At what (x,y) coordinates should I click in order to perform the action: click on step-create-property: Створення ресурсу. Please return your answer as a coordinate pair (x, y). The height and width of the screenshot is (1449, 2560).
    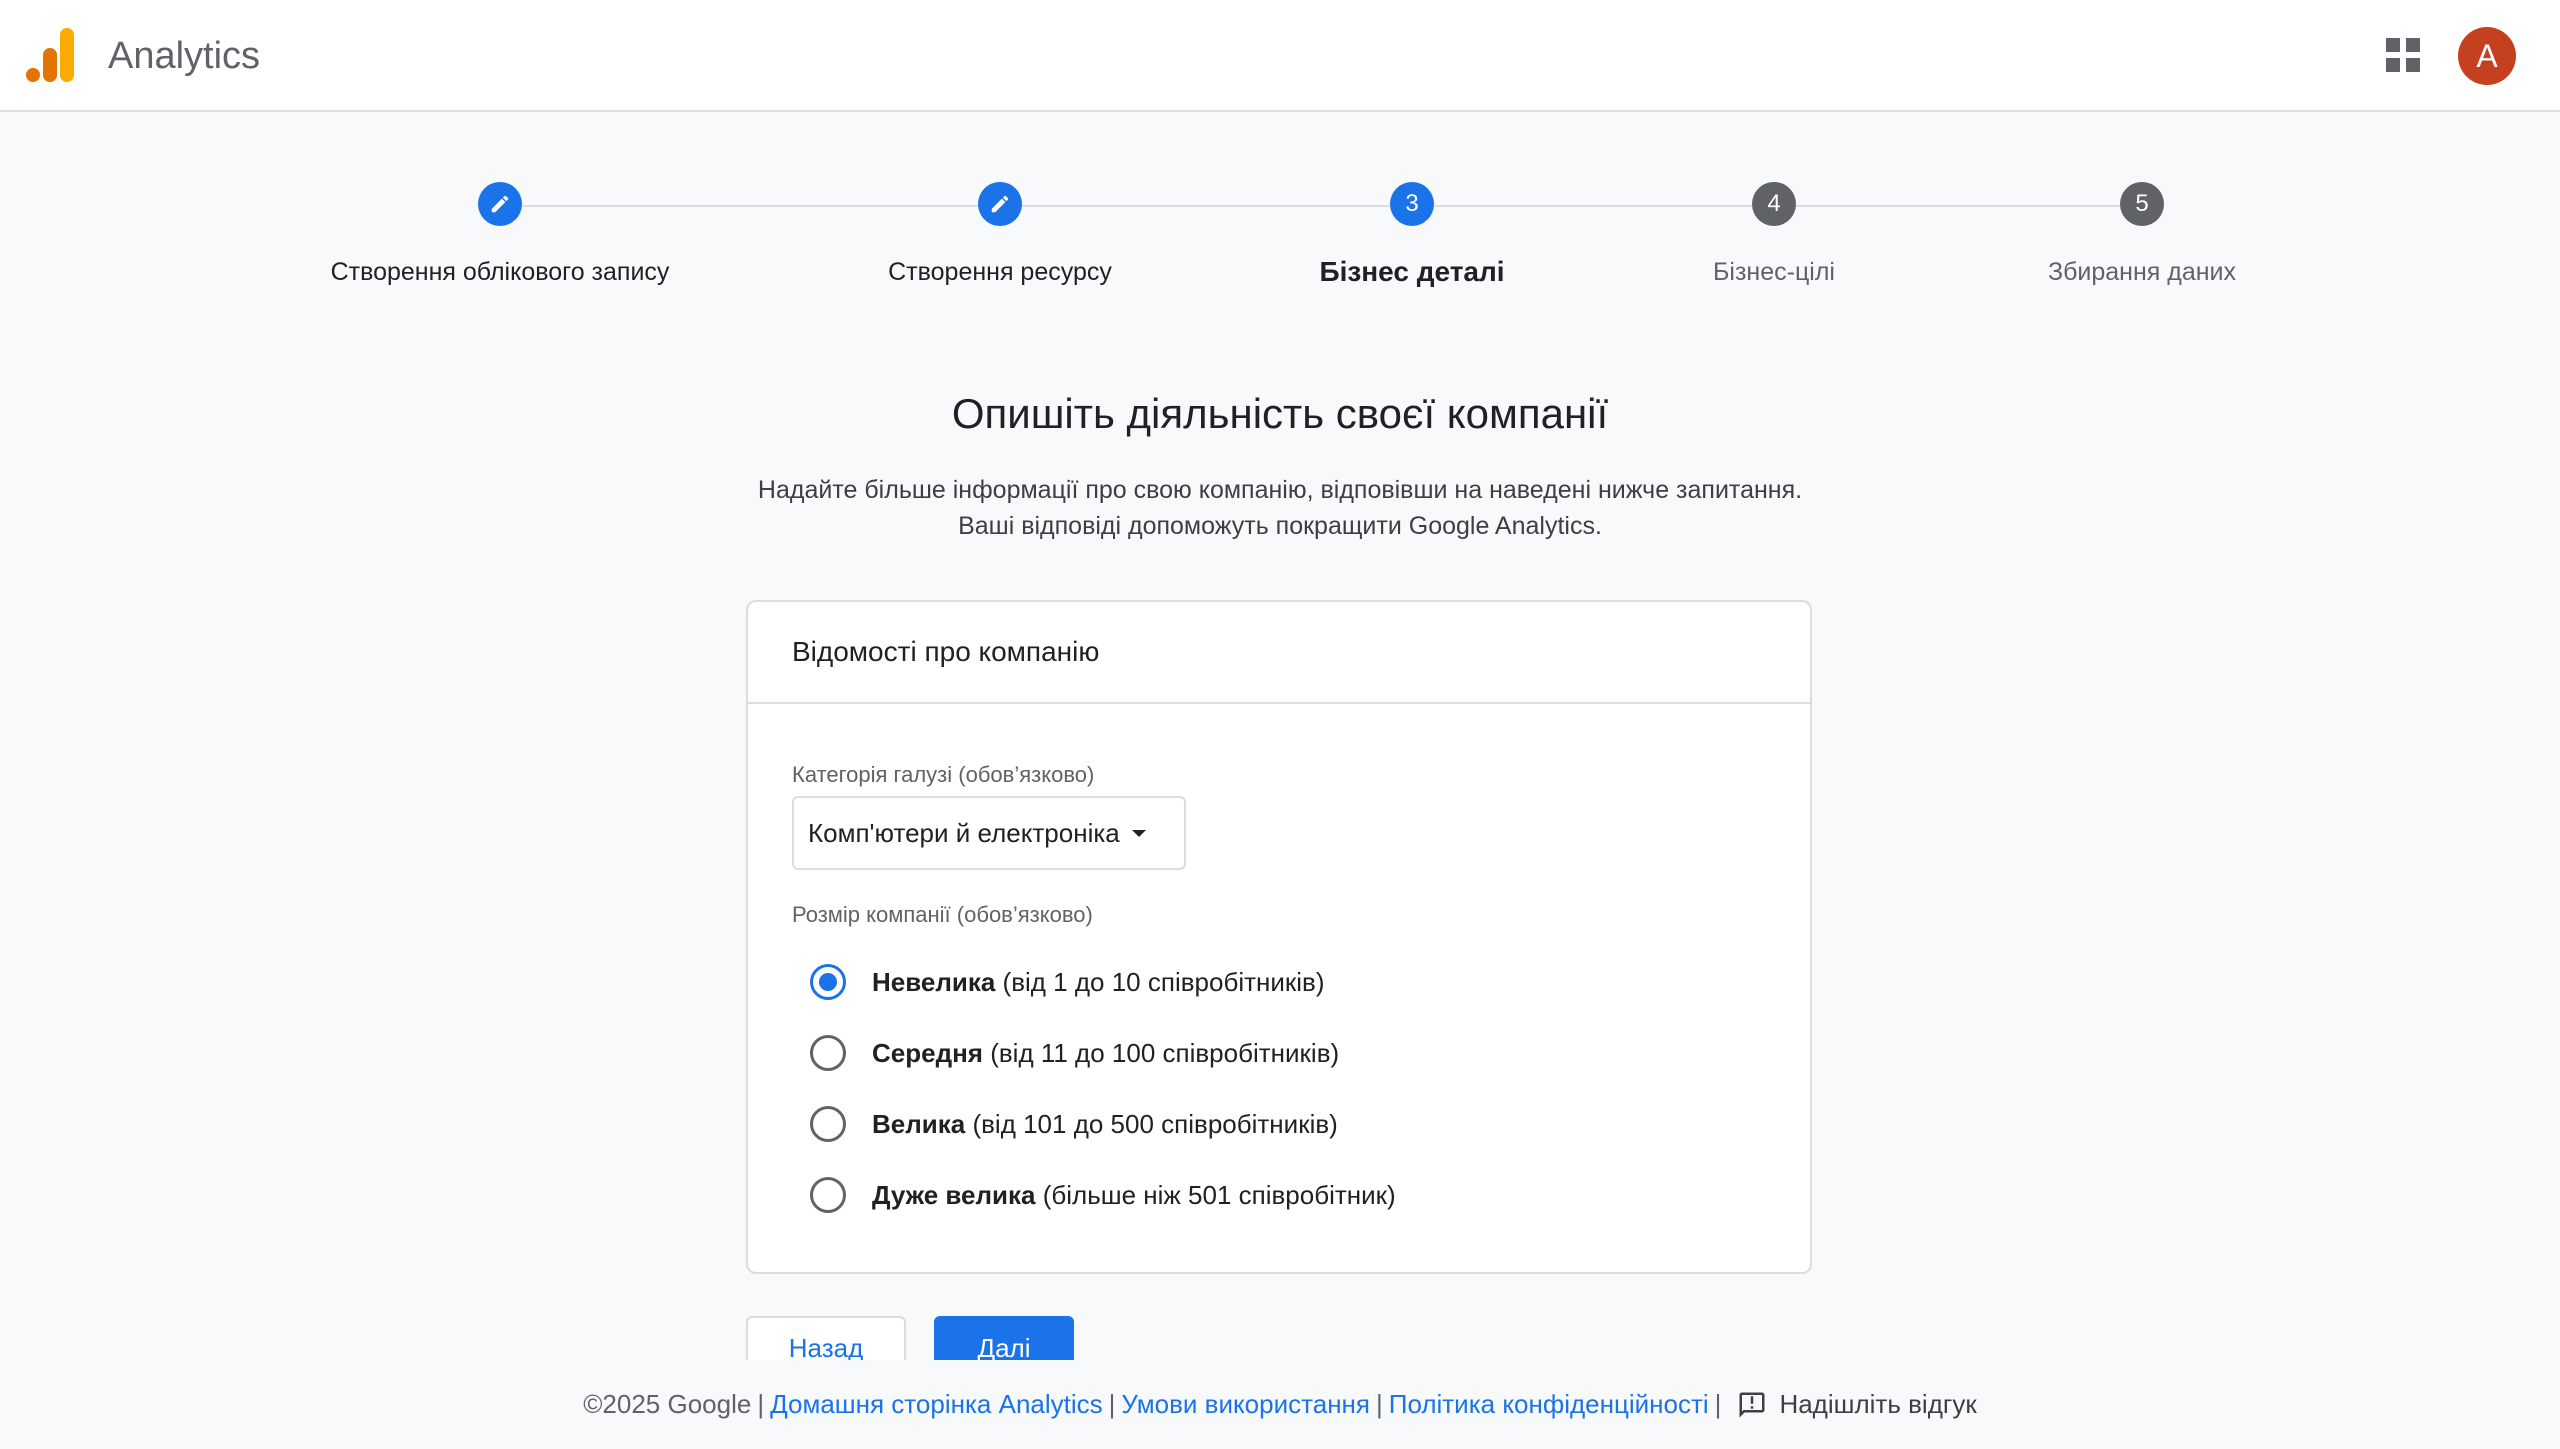
    Looking at the image, I should click on (1000, 231).